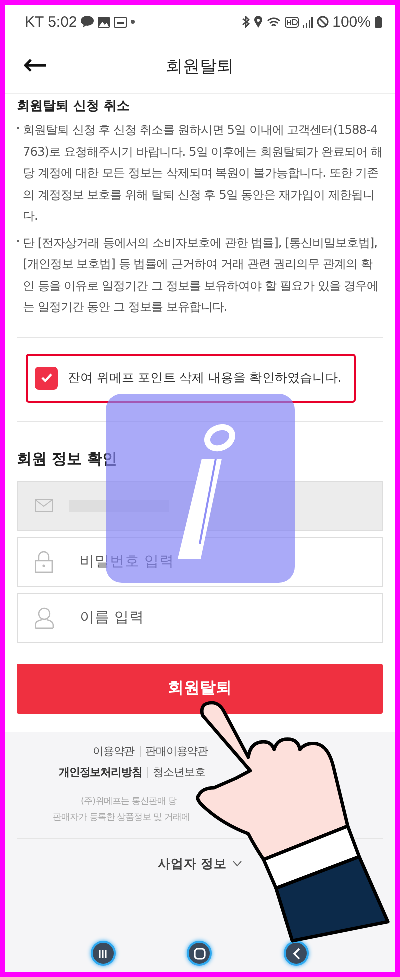  What do you see at coordinates (67, 459) in the screenshot?
I see `section-heading: 회원 정보 확인` at bounding box center [67, 459].